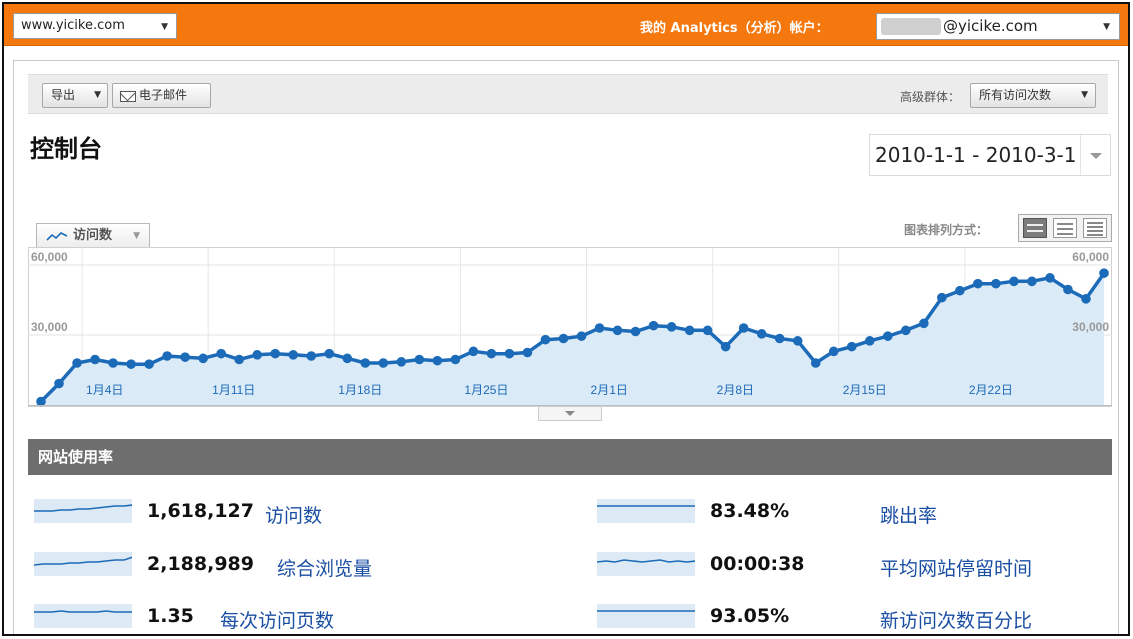  I want to click on usage-stat: 00:00:38 平均网站停留时间, so click(857, 566).